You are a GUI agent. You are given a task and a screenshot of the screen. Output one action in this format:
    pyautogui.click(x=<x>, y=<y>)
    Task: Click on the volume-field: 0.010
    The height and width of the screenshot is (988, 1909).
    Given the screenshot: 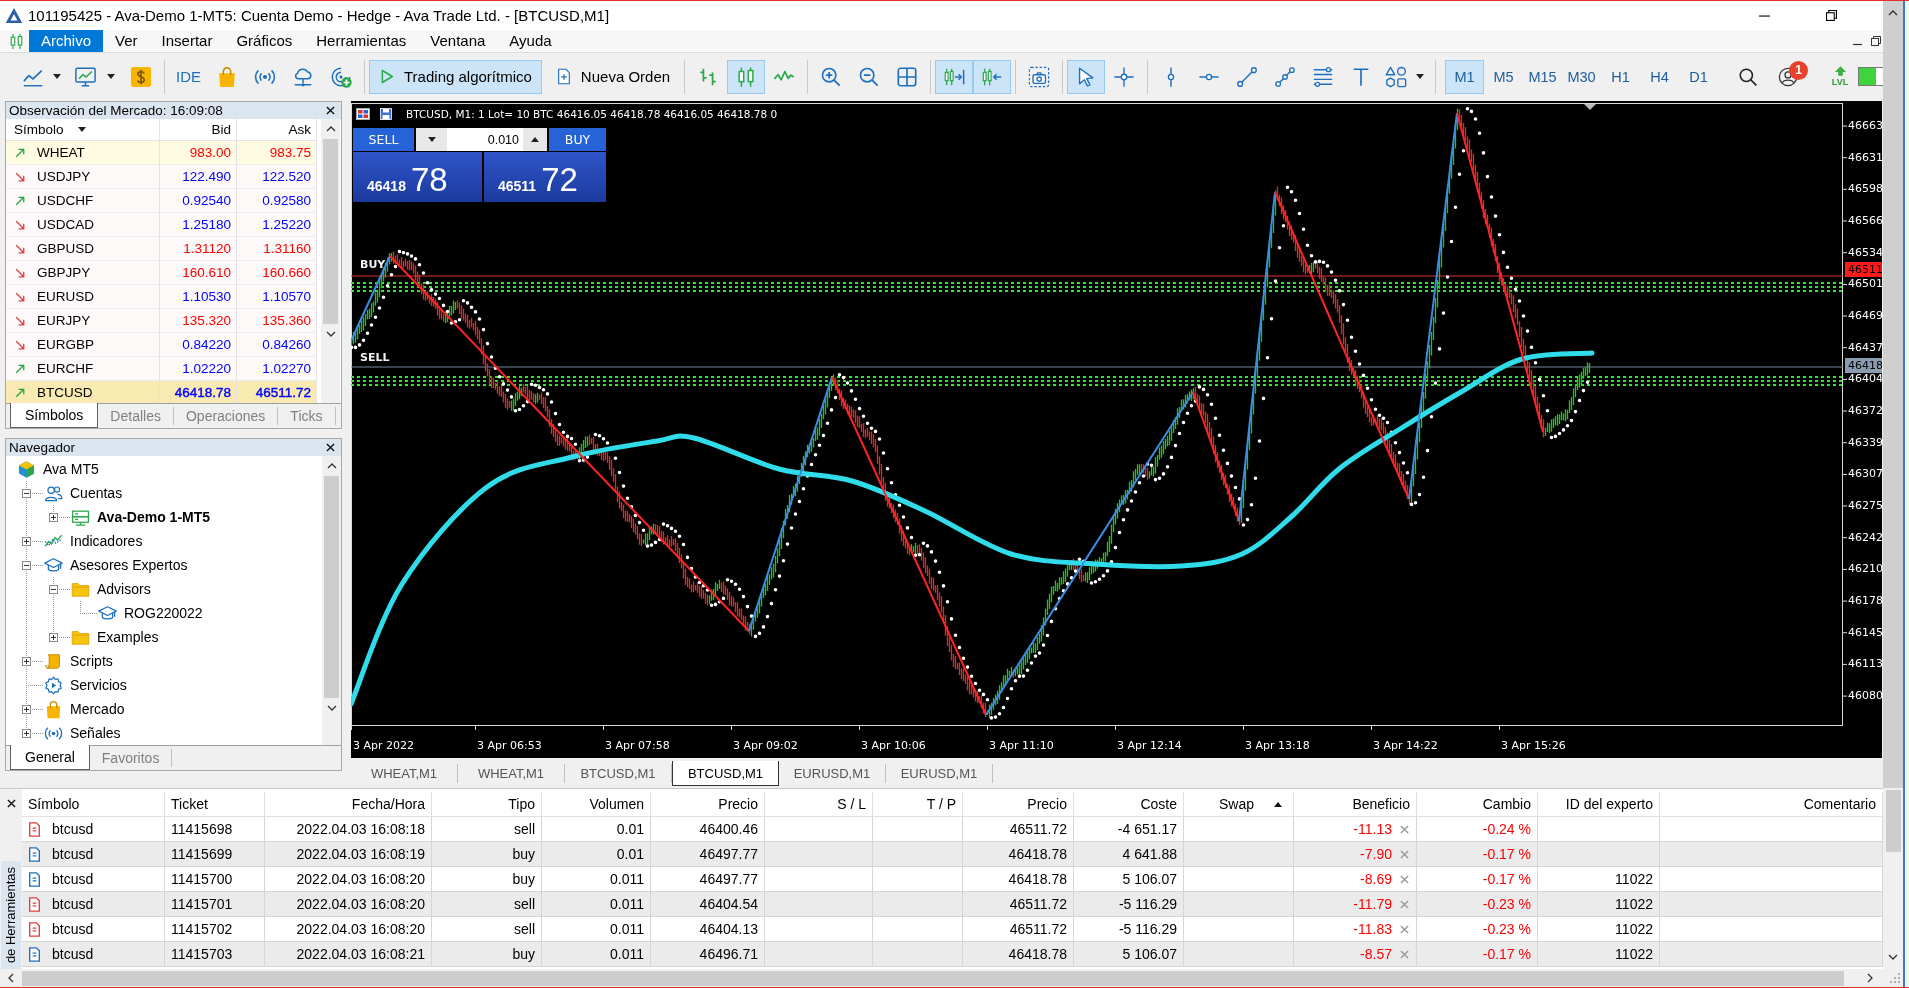 What is the action you would take?
    pyautogui.click(x=485, y=139)
    